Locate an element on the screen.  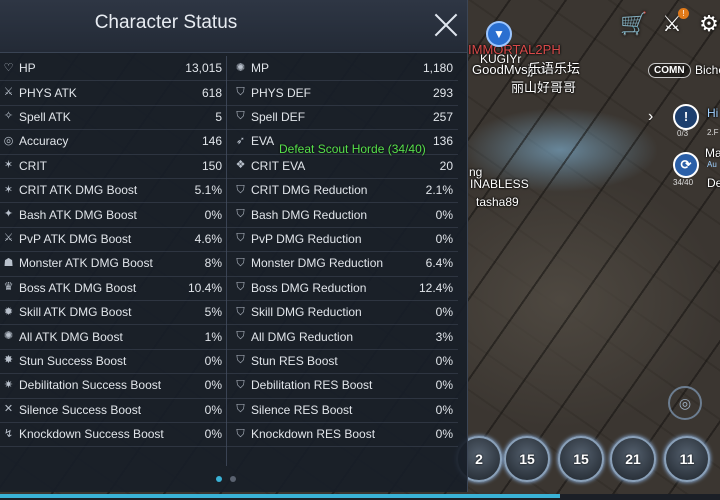
stat-value: 257 is located at coordinates (442, 116).